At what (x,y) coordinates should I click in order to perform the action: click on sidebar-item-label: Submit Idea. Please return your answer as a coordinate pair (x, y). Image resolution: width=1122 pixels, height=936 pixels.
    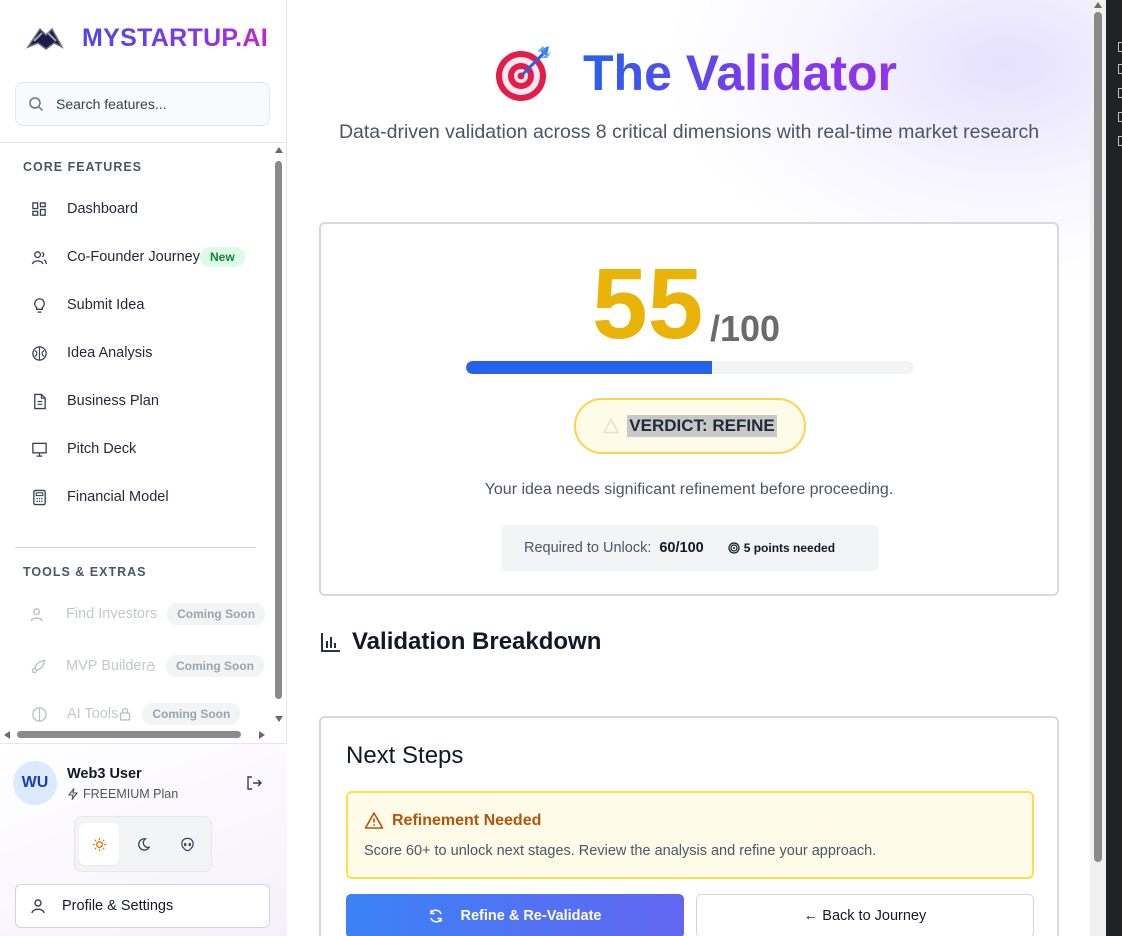
    Looking at the image, I should click on (106, 305).